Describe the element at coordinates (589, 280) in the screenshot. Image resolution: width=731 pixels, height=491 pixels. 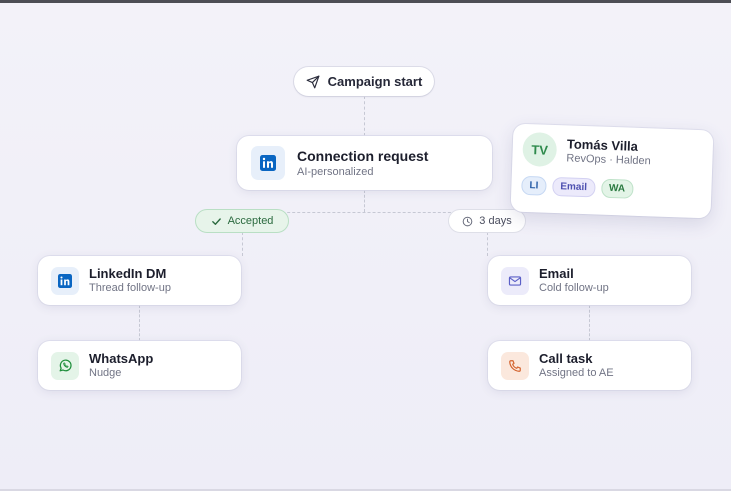
I see `email-node: Email Cold follow-up` at that location.